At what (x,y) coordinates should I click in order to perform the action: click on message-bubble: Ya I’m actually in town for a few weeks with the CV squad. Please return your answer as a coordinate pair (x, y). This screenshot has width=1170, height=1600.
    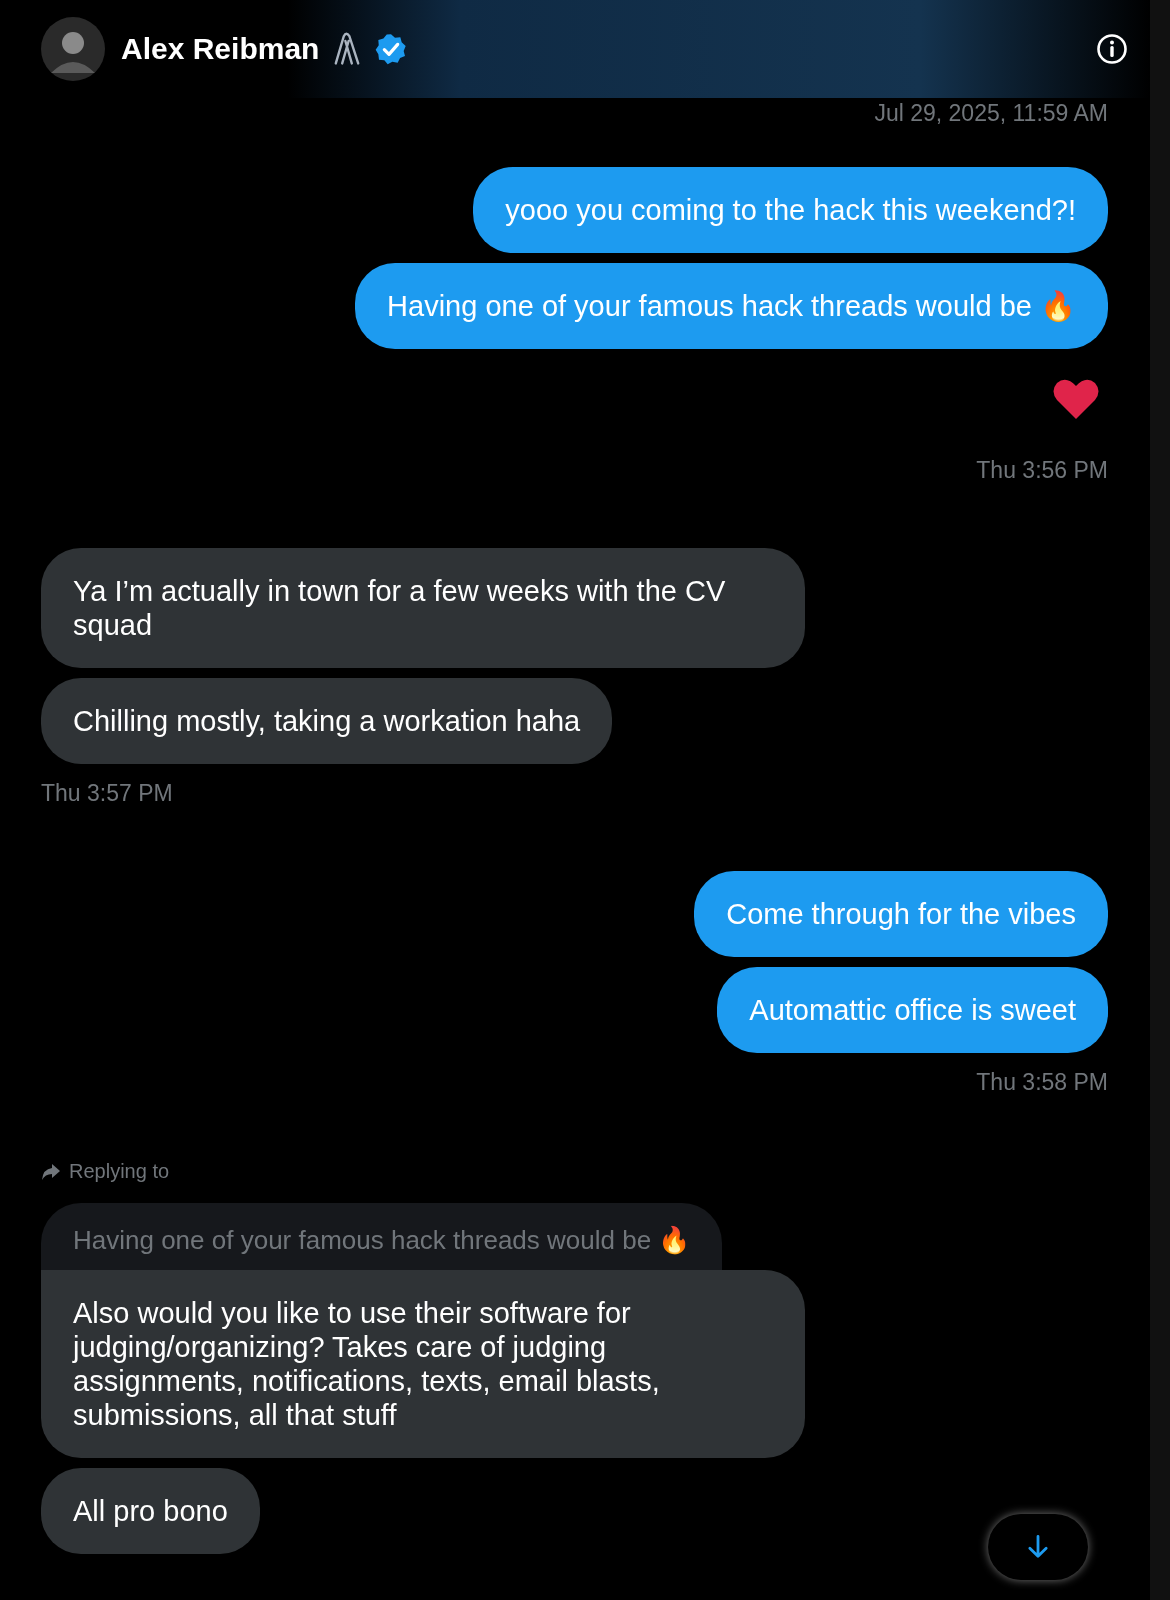
    Looking at the image, I should click on (423, 608).